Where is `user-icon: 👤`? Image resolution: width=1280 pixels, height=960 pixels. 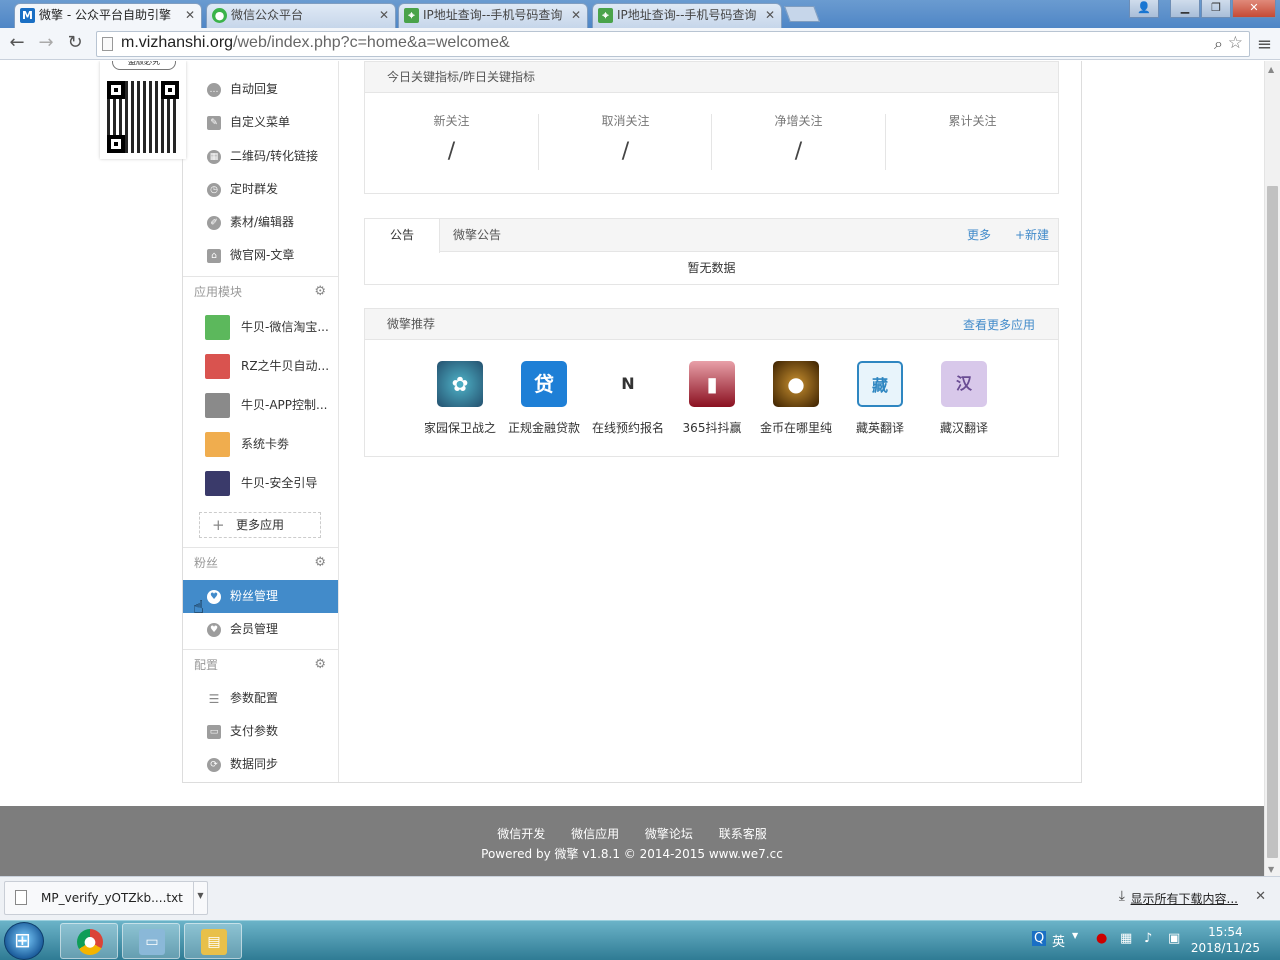
user-icon: 👤 is located at coordinates (1144, 9).